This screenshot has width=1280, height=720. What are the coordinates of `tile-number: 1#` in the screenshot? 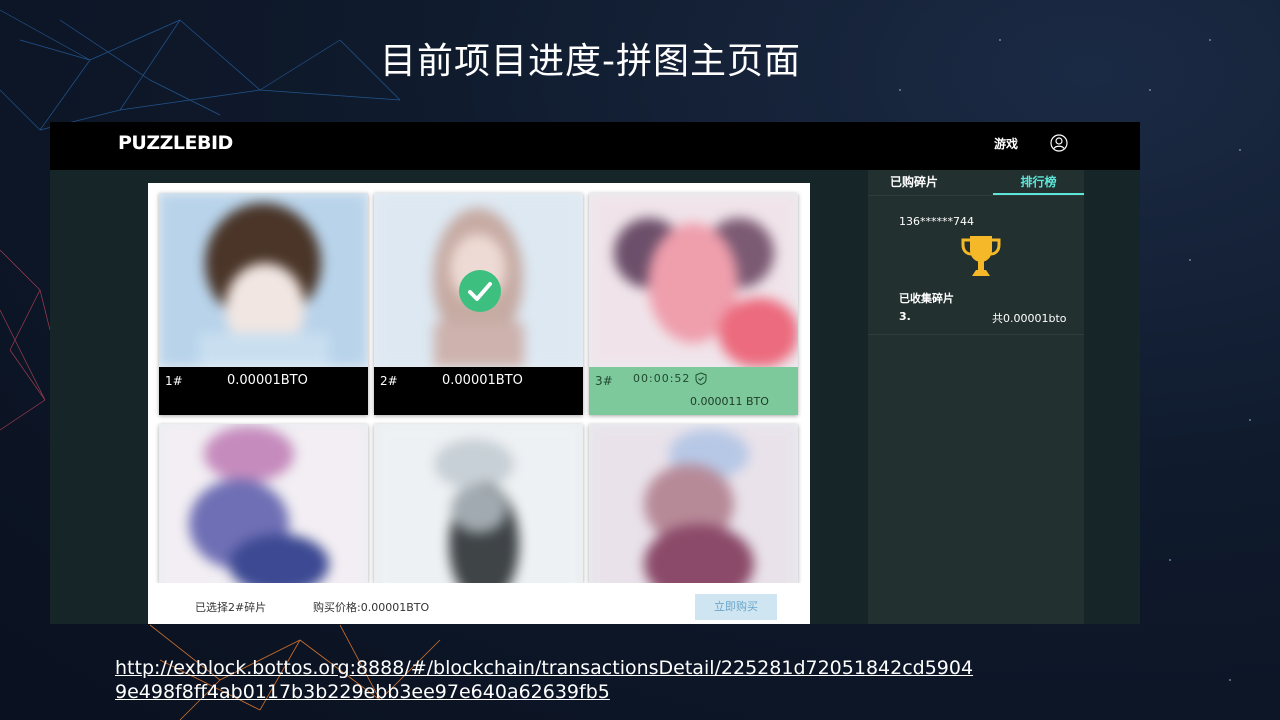 It's located at (174, 381).